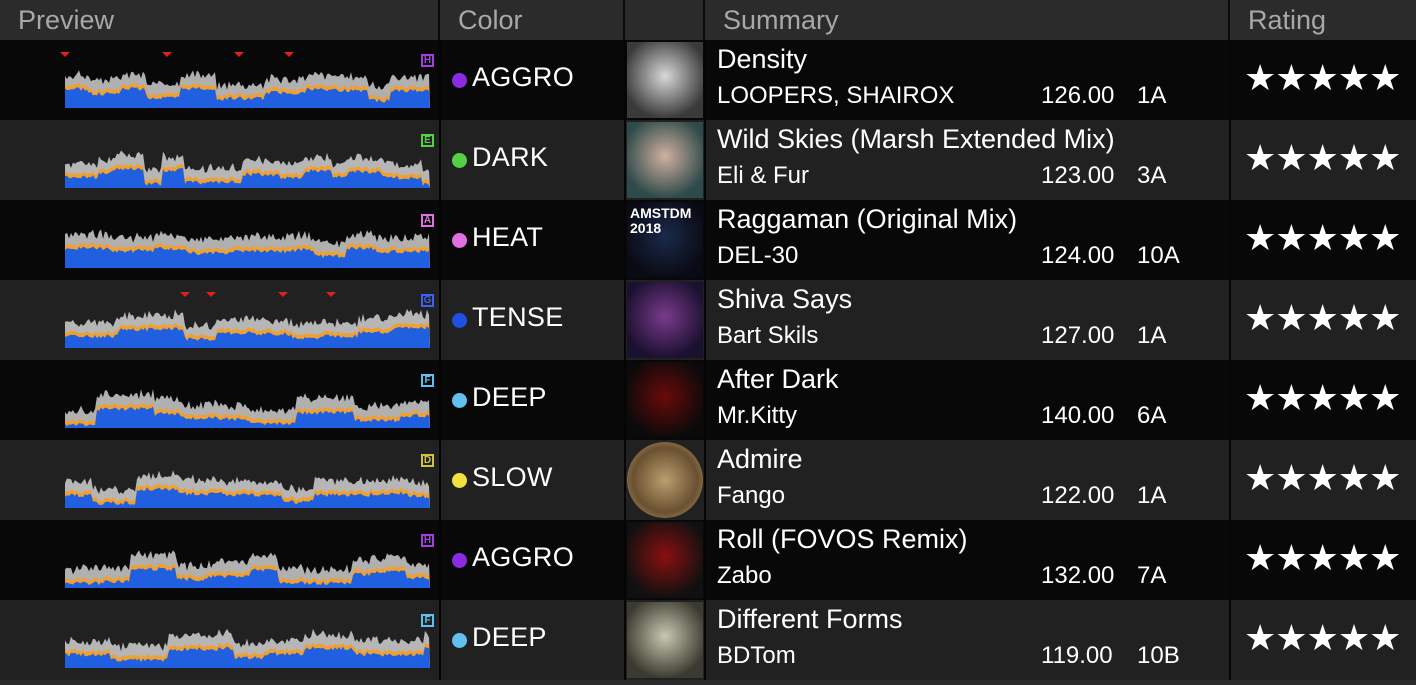 This screenshot has width=1416, height=685. I want to click on track-row: F DEEP Different Forms BDTom 119.00 10B ★★★★★, so click(708, 640).